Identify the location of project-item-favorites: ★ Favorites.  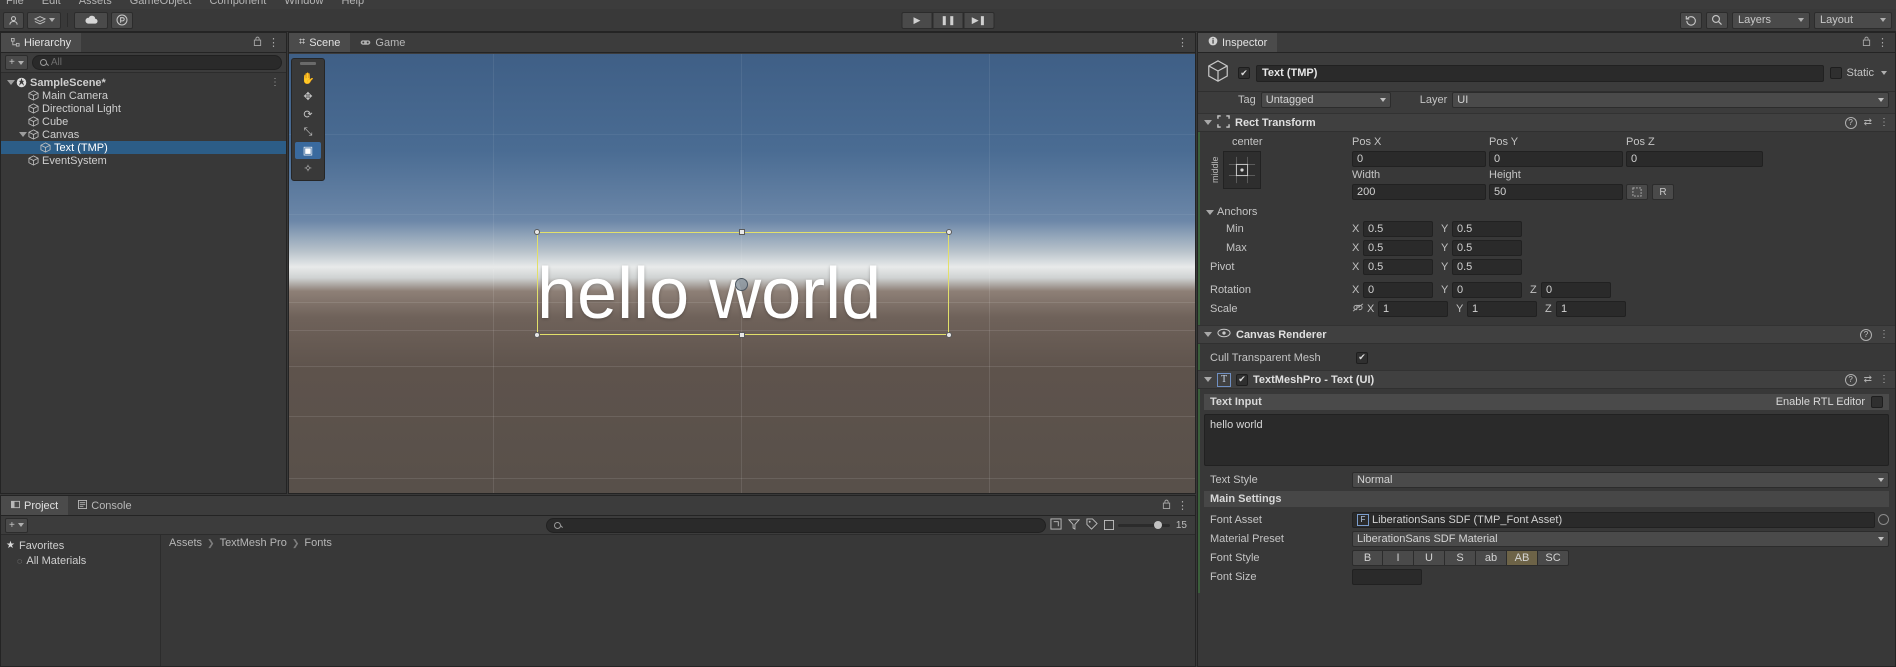
(80, 545).